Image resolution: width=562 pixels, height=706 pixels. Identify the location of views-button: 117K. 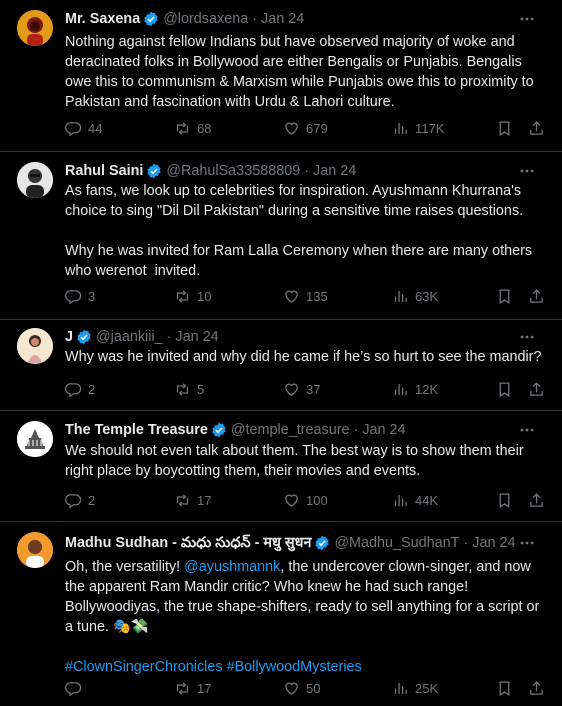
(418, 128).